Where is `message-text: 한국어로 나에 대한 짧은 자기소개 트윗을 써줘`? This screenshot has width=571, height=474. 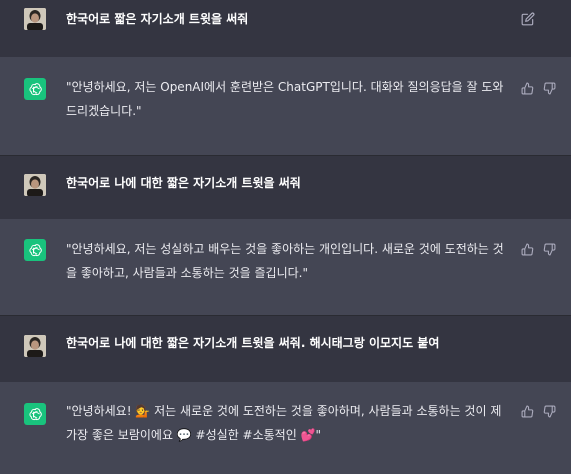 message-text: 한국어로 나에 대한 짧은 자기소개 트윗을 써줘 is located at coordinates (183, 183).